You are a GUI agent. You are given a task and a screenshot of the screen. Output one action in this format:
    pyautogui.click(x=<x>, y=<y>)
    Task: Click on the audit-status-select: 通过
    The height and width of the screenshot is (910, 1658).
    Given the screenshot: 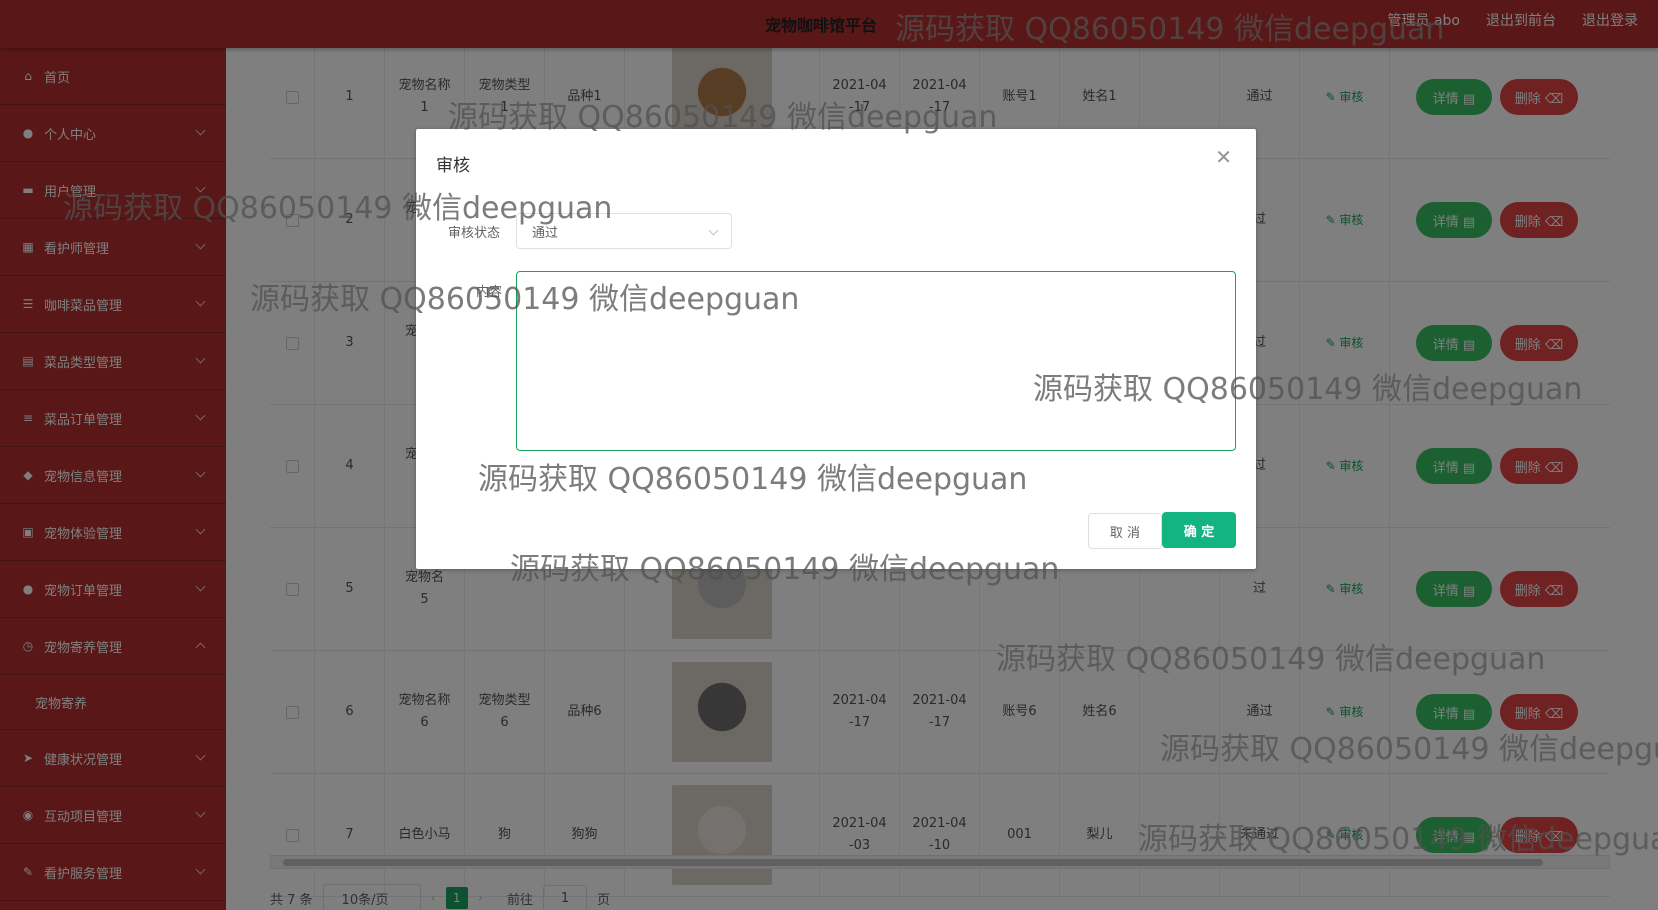 What is the action you would take?
    pyautogui.click(x=624, y=231)
    